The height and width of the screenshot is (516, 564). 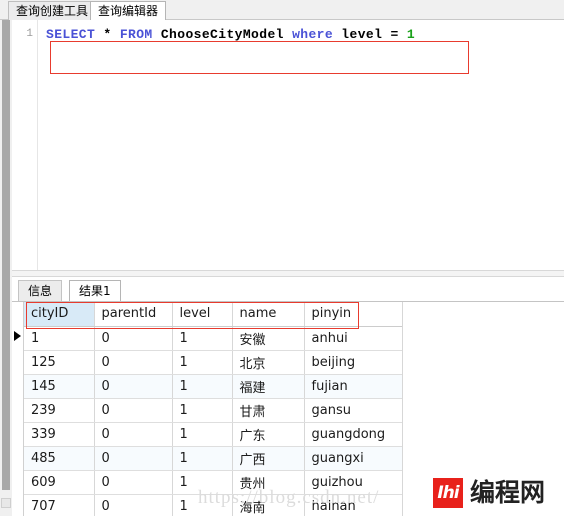 I want to click on cell-name: 福建, so click(x=268, y=386).